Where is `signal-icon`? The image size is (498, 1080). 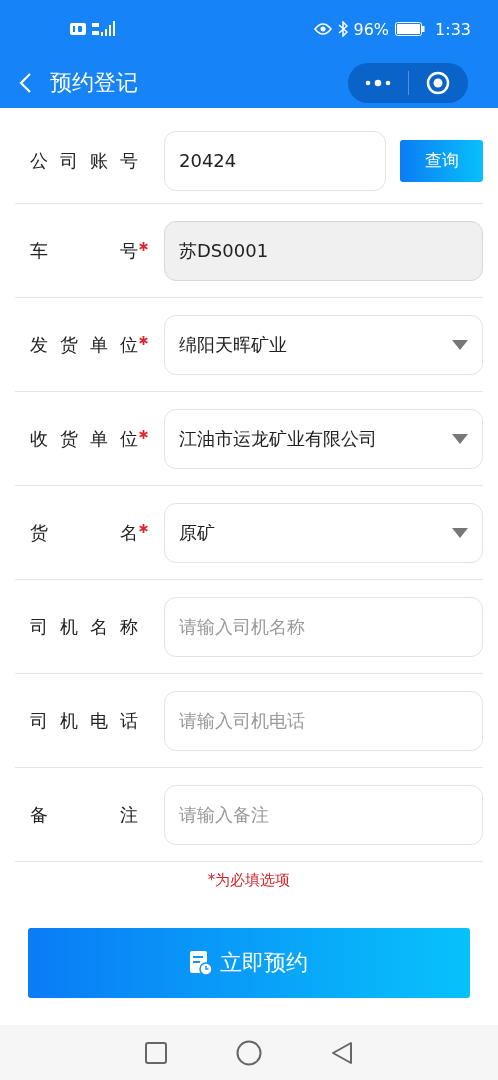
signal-icon is located at coordinates (105, 29).